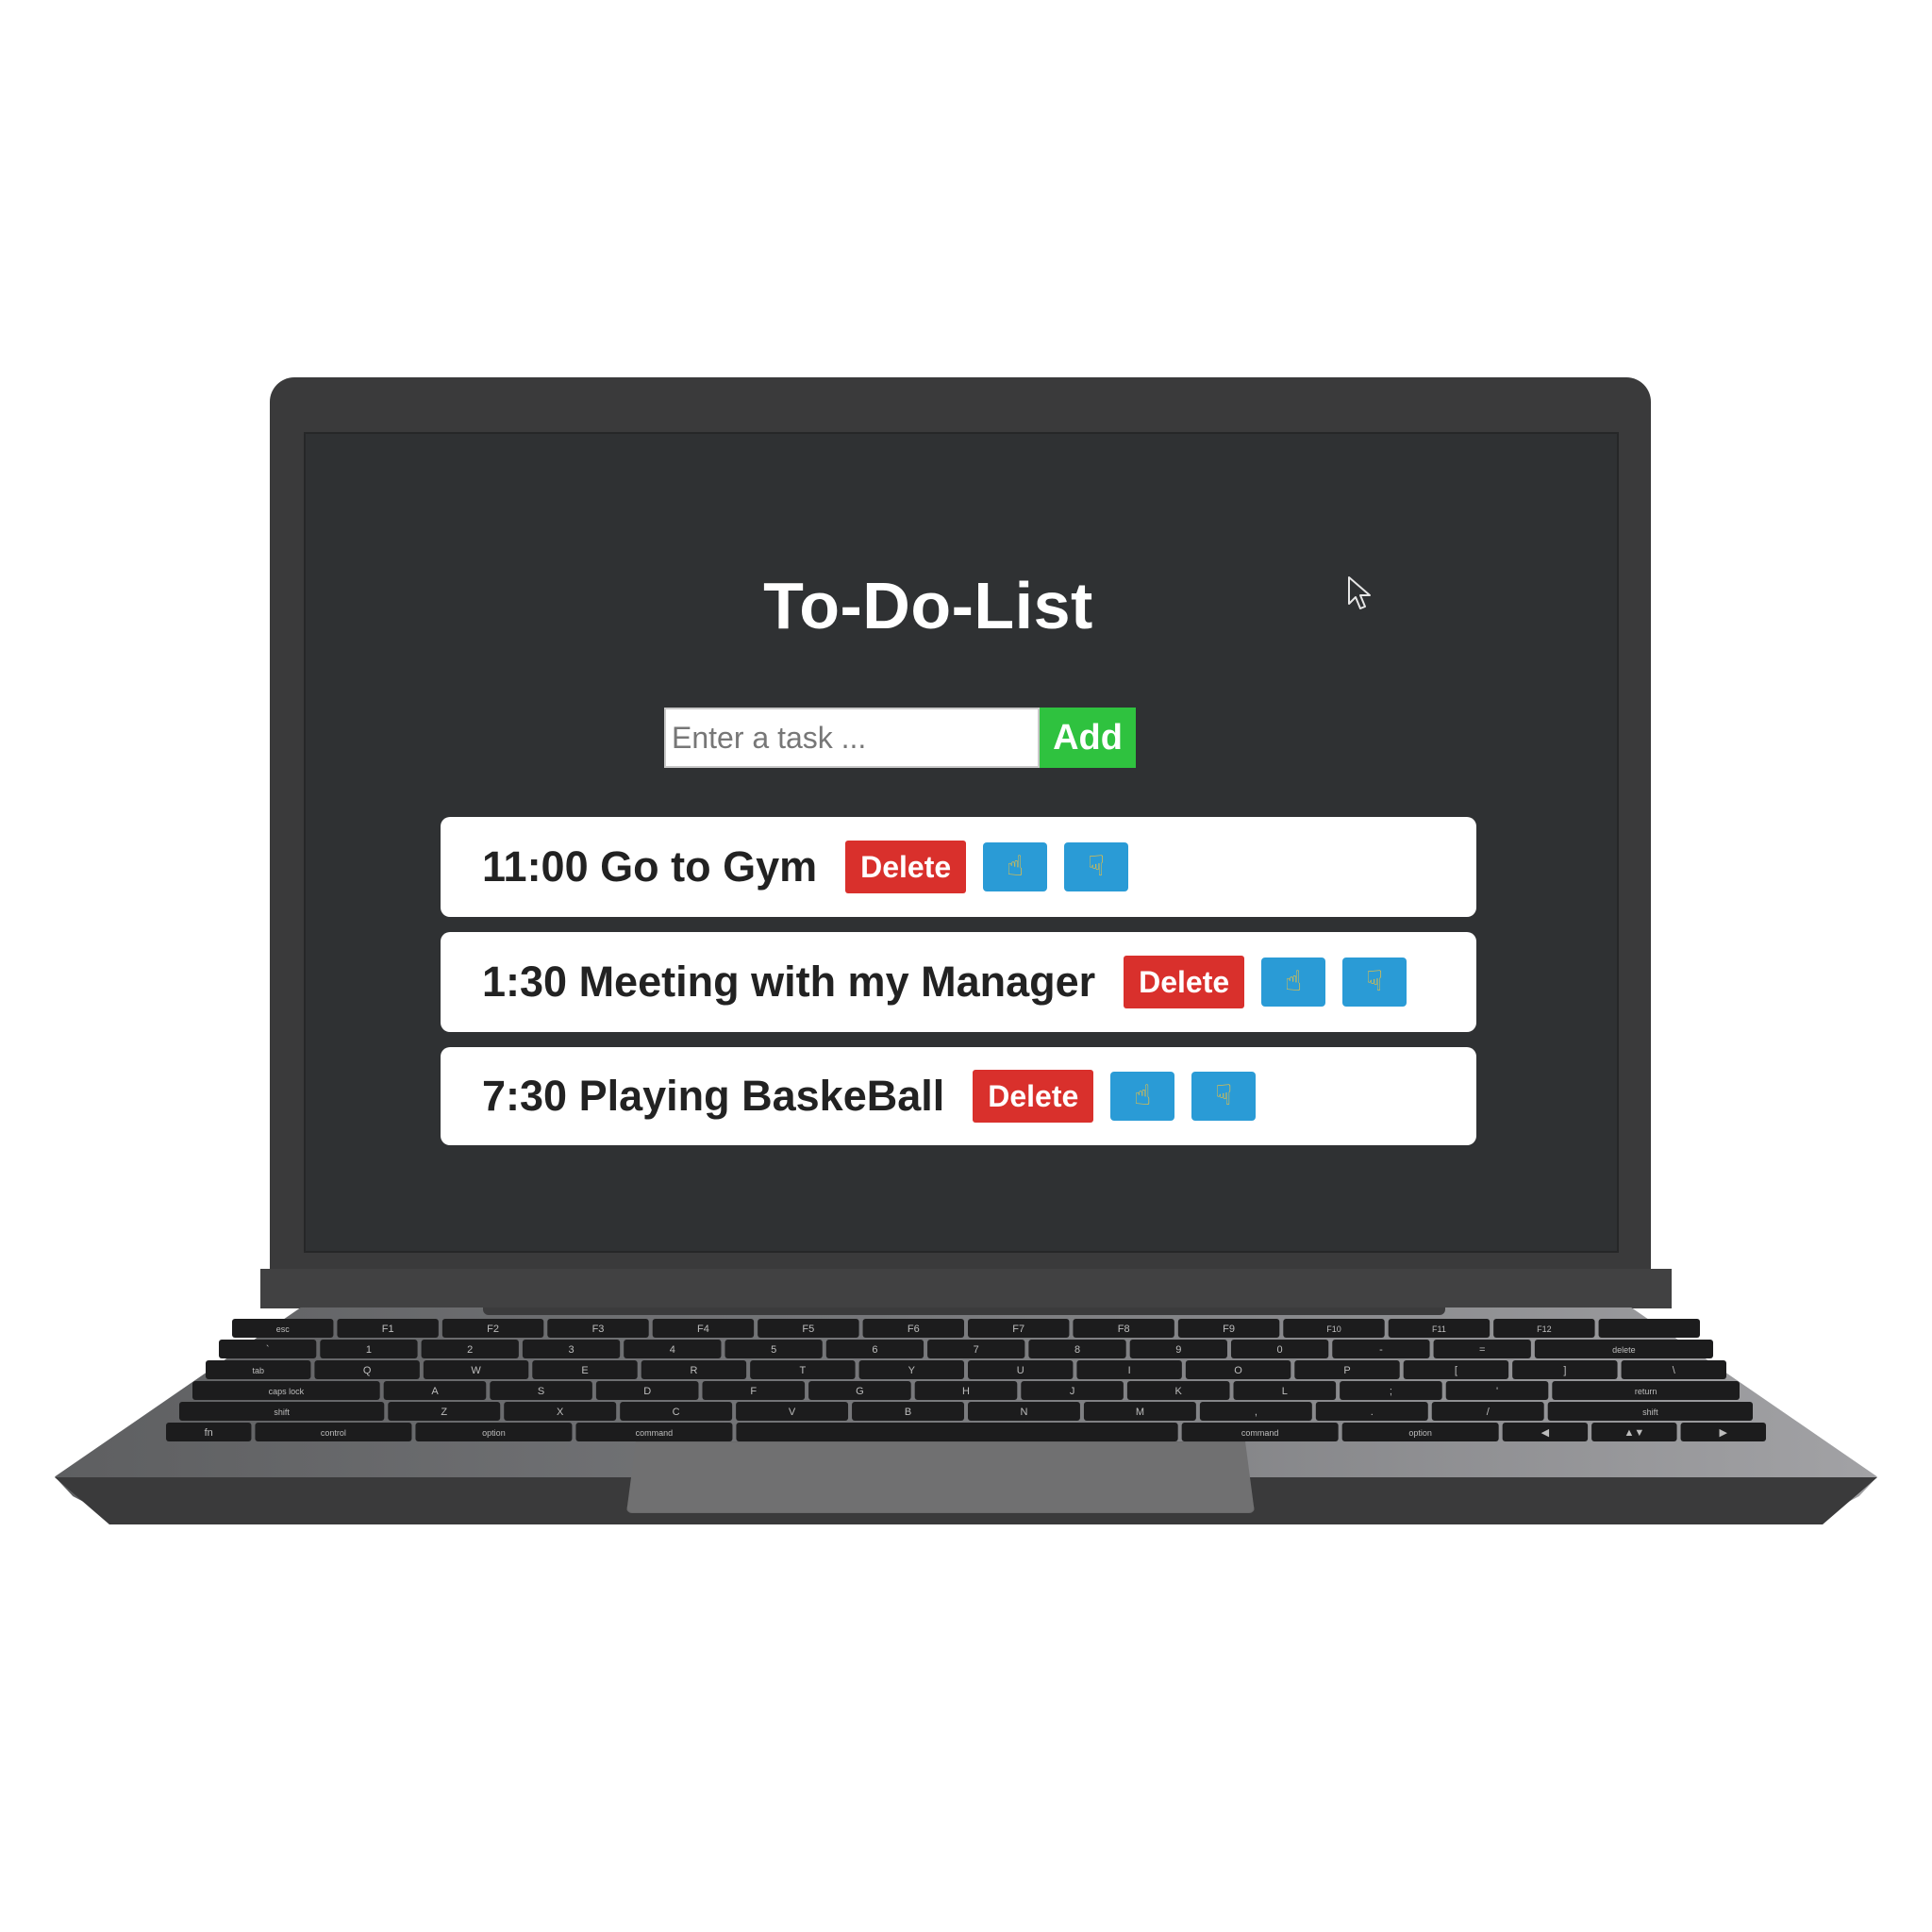  What do you see at coordinates (1724, 1433) in the screenshot?
I see `keyboard-key-label: ▶` at bounding box center [1724, 1433].